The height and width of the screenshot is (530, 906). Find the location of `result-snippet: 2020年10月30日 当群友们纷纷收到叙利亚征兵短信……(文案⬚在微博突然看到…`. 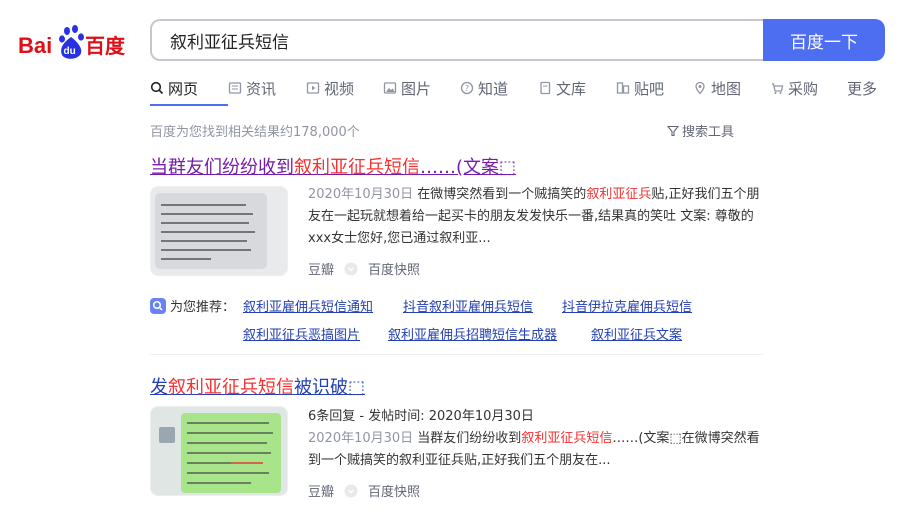

result-snippet: 2020年10月30日 当群友们纷纷收到叙利亚征兵短信……(文案⬚在微博突然看到… is located at coordinates (536, 450).